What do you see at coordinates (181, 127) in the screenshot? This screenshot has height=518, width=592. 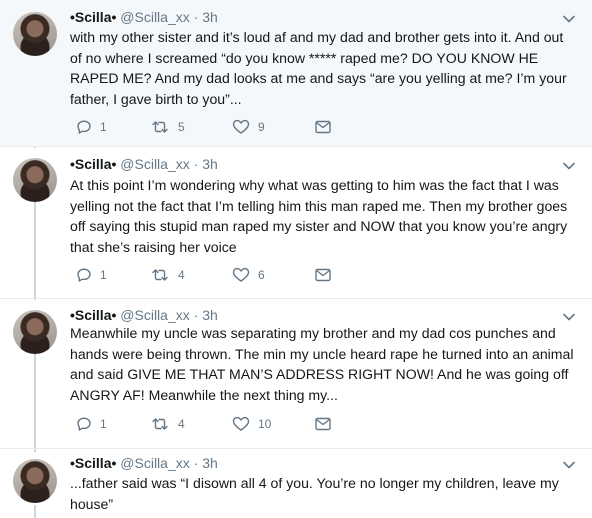 I see `retweet-count: 5` at bounding box center [181, 127].